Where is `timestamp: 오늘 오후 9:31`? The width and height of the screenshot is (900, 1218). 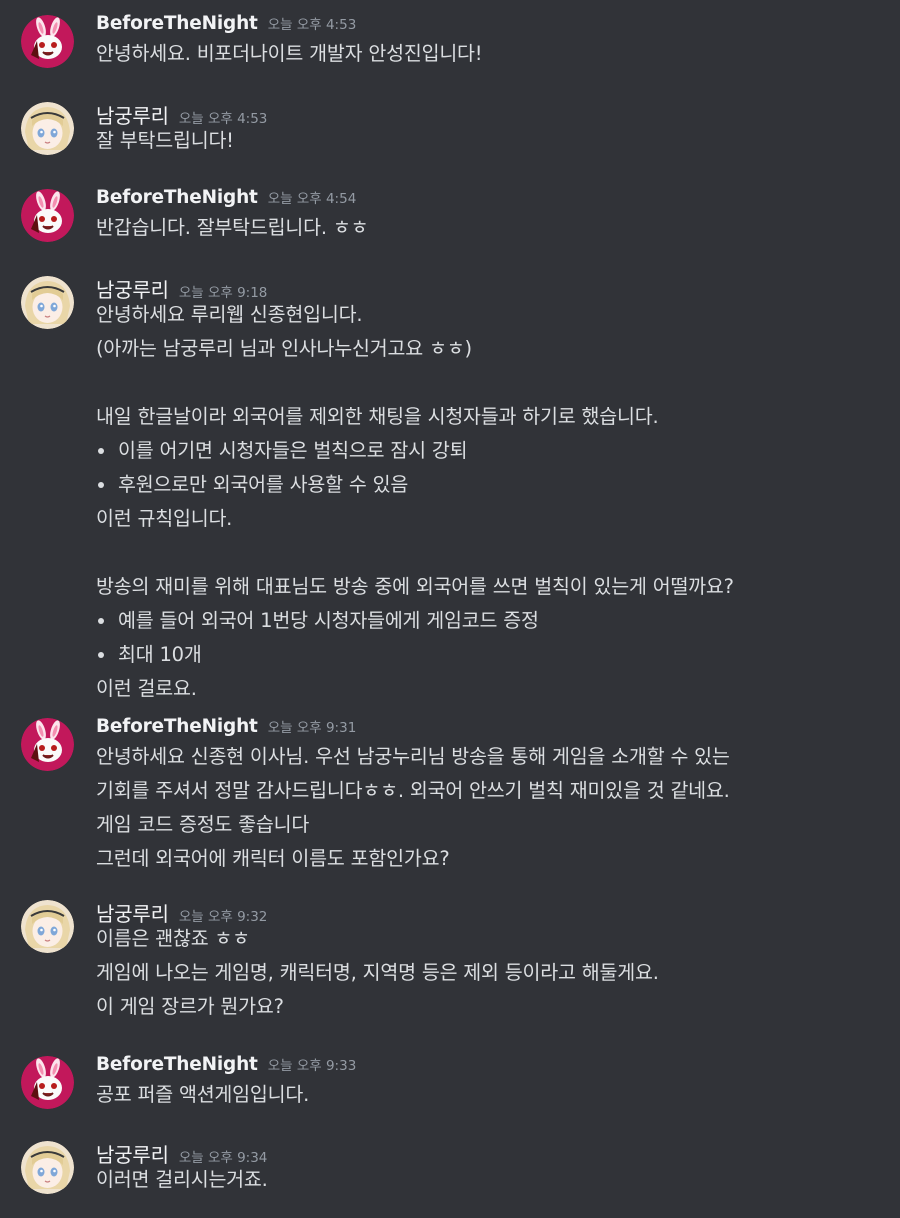 timestamp: 오늘 오후 9:31 is located at coordinates (312, 728).